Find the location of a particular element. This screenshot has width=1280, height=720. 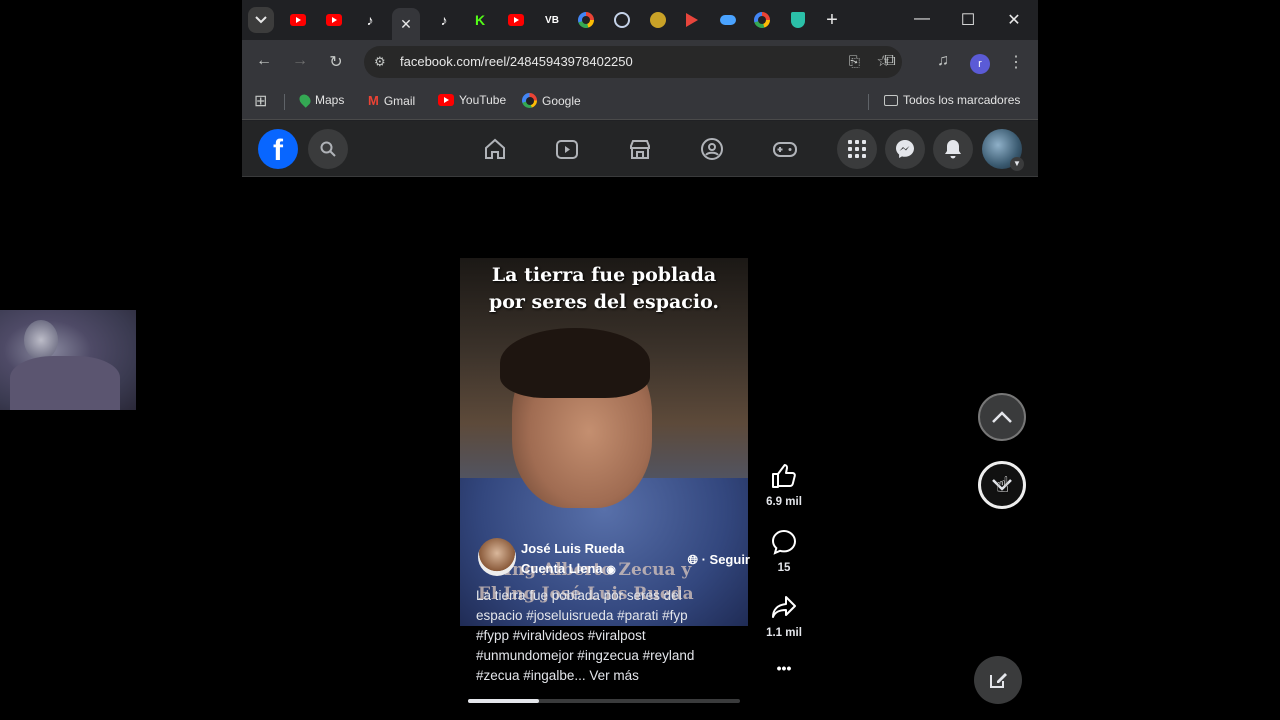

bookmark-youtube: YouTube is located at coordinates (472, 100).